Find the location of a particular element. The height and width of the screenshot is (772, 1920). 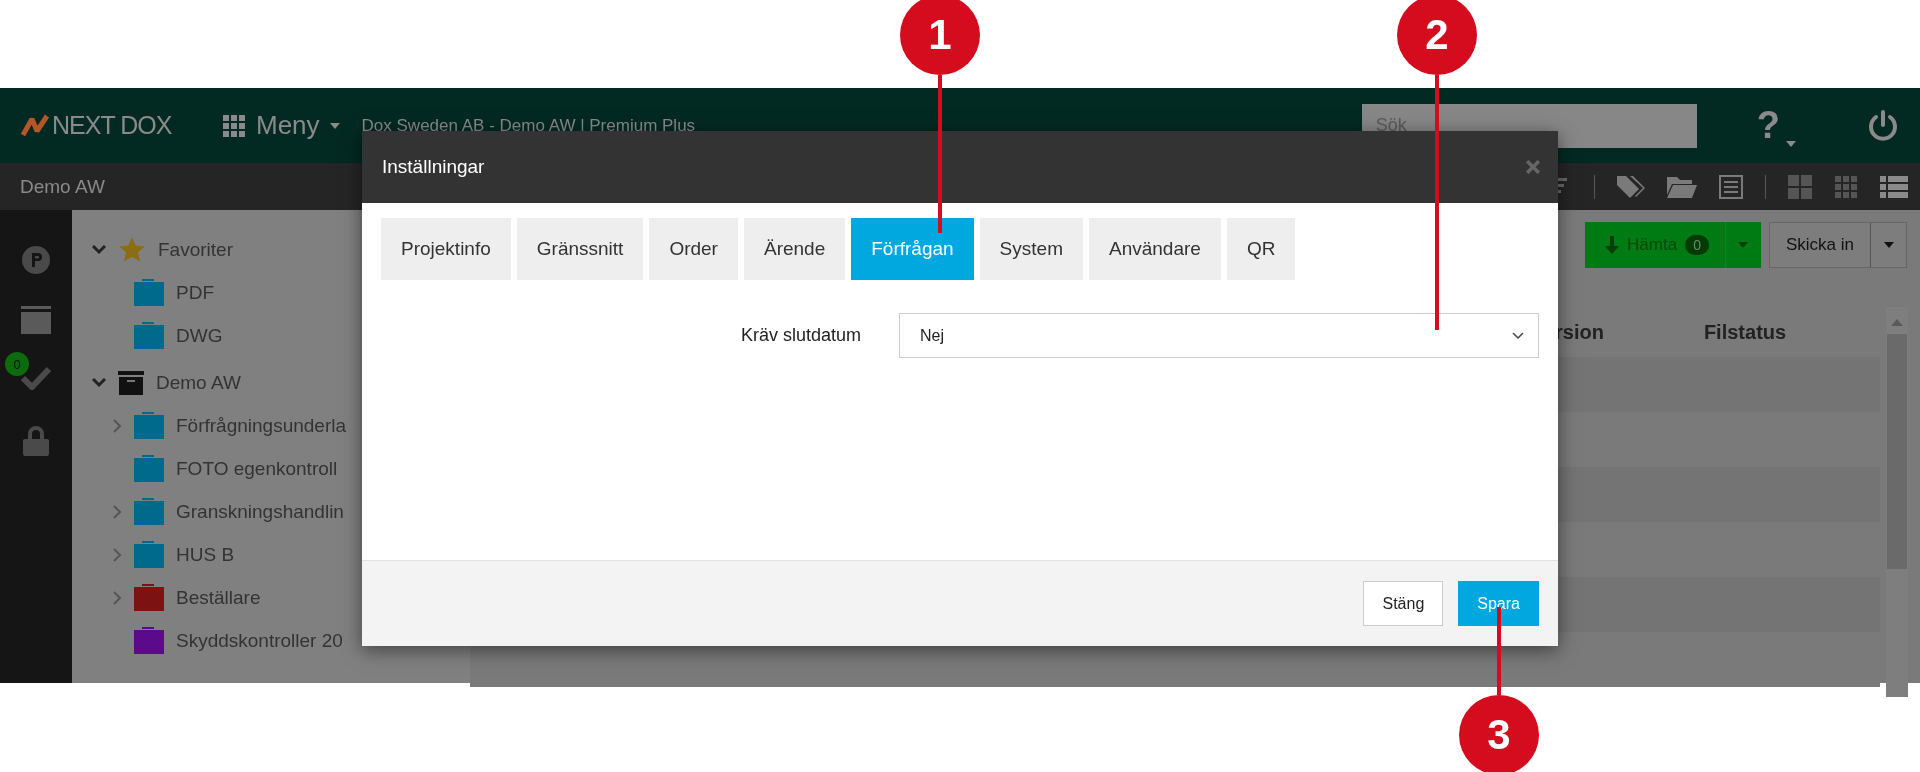

folder-label: Beställare is located at coordinates (218, 597).